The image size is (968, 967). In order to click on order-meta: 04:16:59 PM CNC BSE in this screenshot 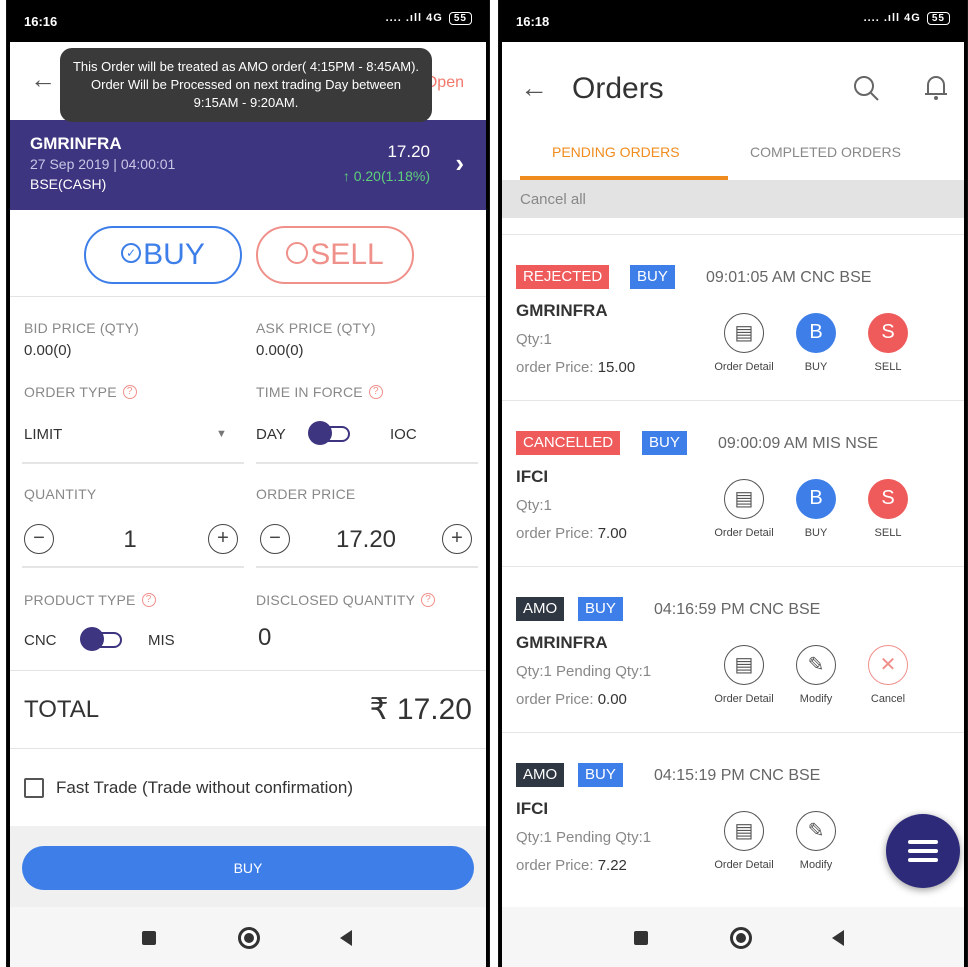, I will do `click(737, 610)`.